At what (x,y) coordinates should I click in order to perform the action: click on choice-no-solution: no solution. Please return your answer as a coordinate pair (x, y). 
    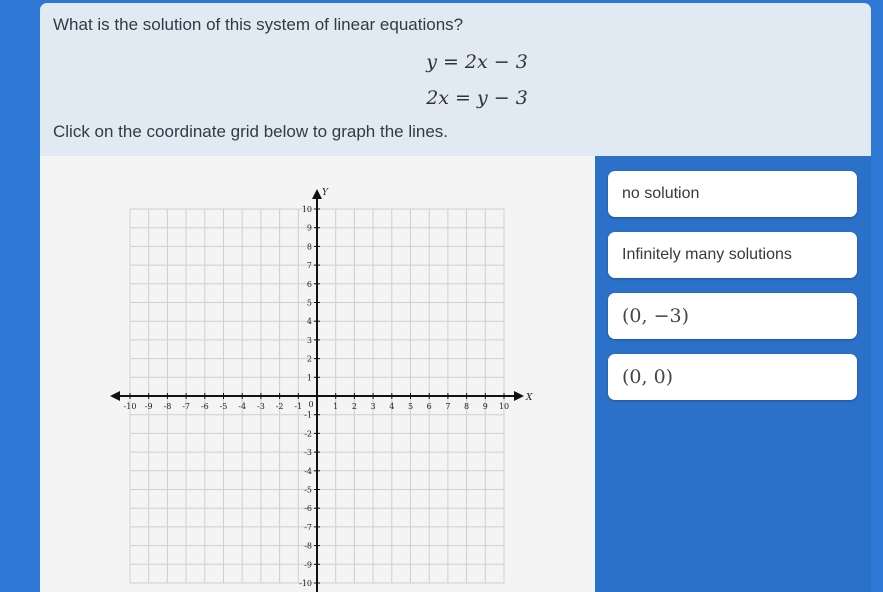
    Looking at the image, I should click on (732, 194).